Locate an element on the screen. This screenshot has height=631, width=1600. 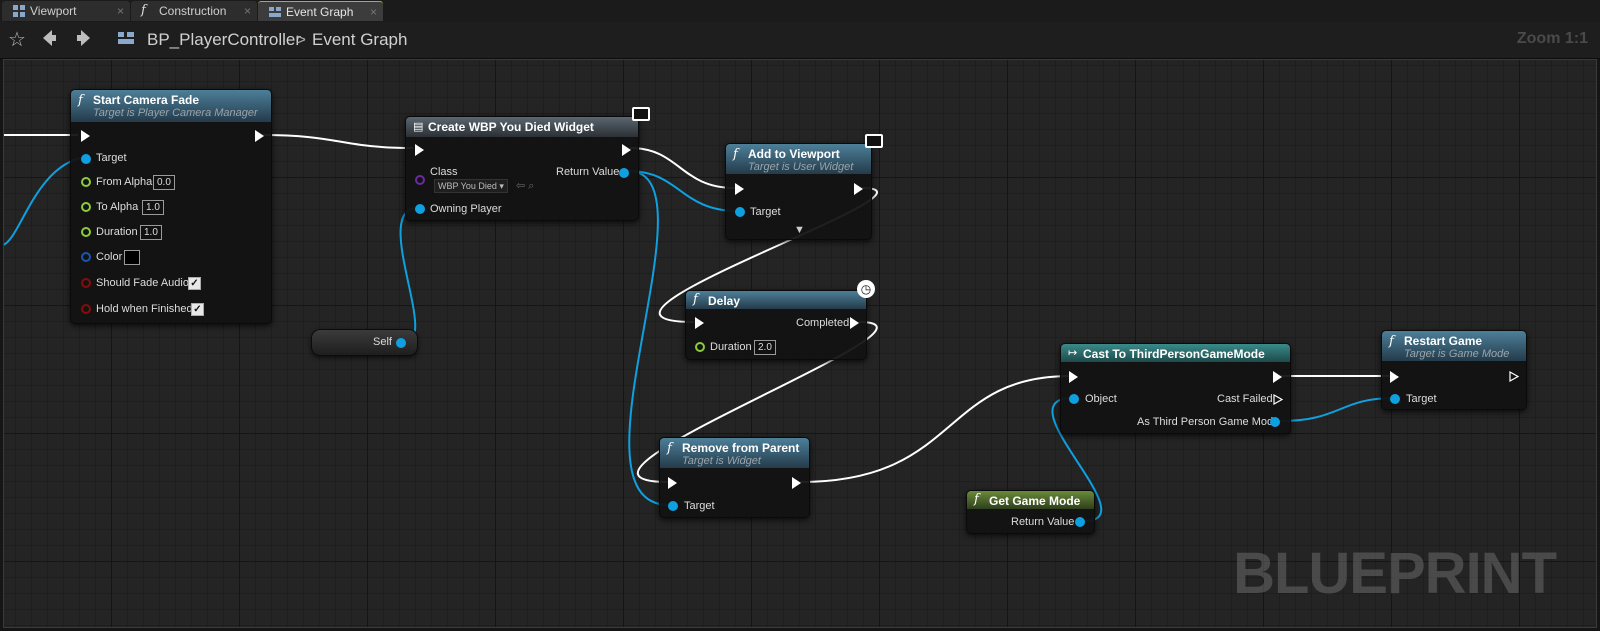
color-pin is located at coordinates (86, 257).